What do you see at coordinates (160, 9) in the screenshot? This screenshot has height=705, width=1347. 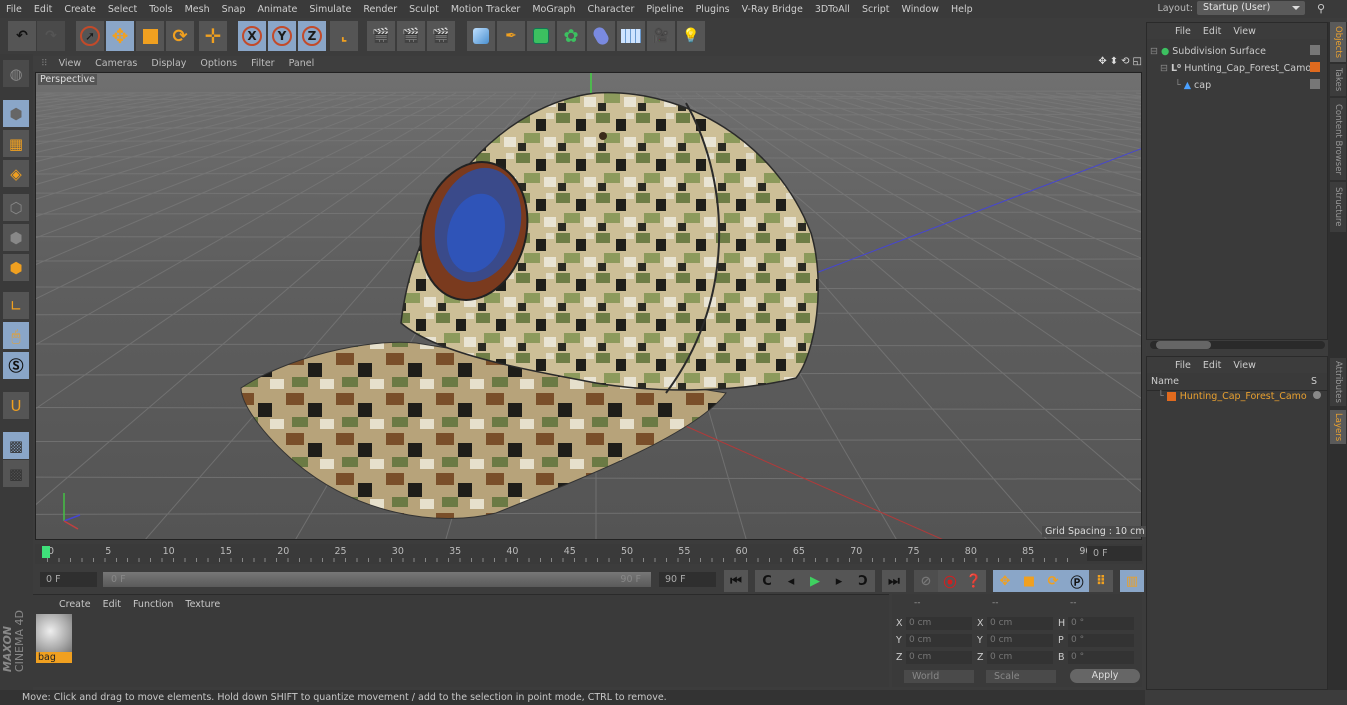 I see `menu-tools: Tools` at bounding box center [160, 9].